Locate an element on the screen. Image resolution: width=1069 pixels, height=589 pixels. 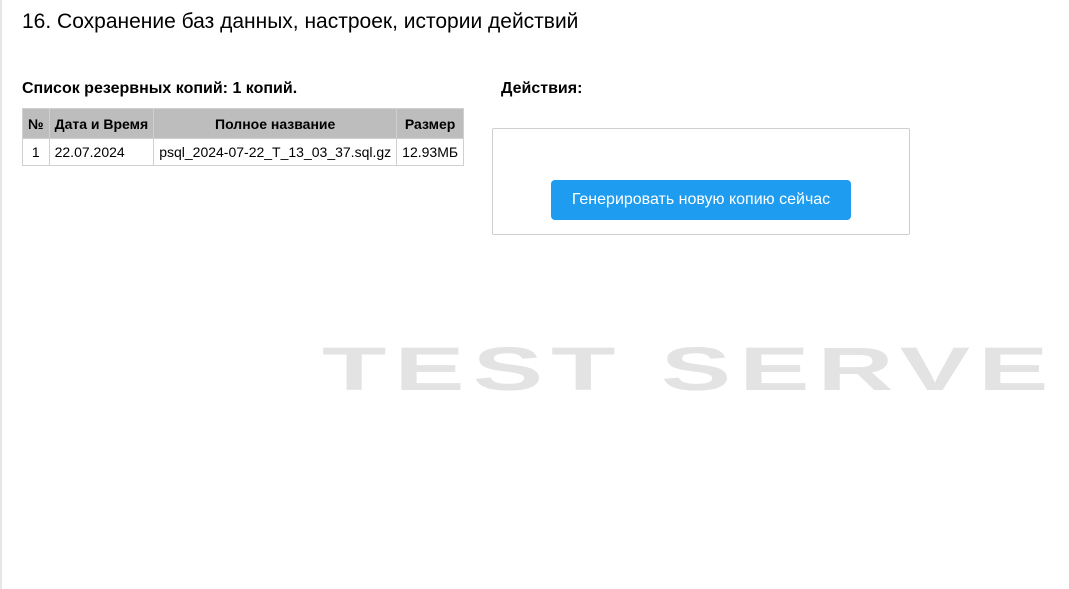
row-file-name: psql_2024-07-22_T_13_03_37.sql.gz is located at coordinates (275, 152).